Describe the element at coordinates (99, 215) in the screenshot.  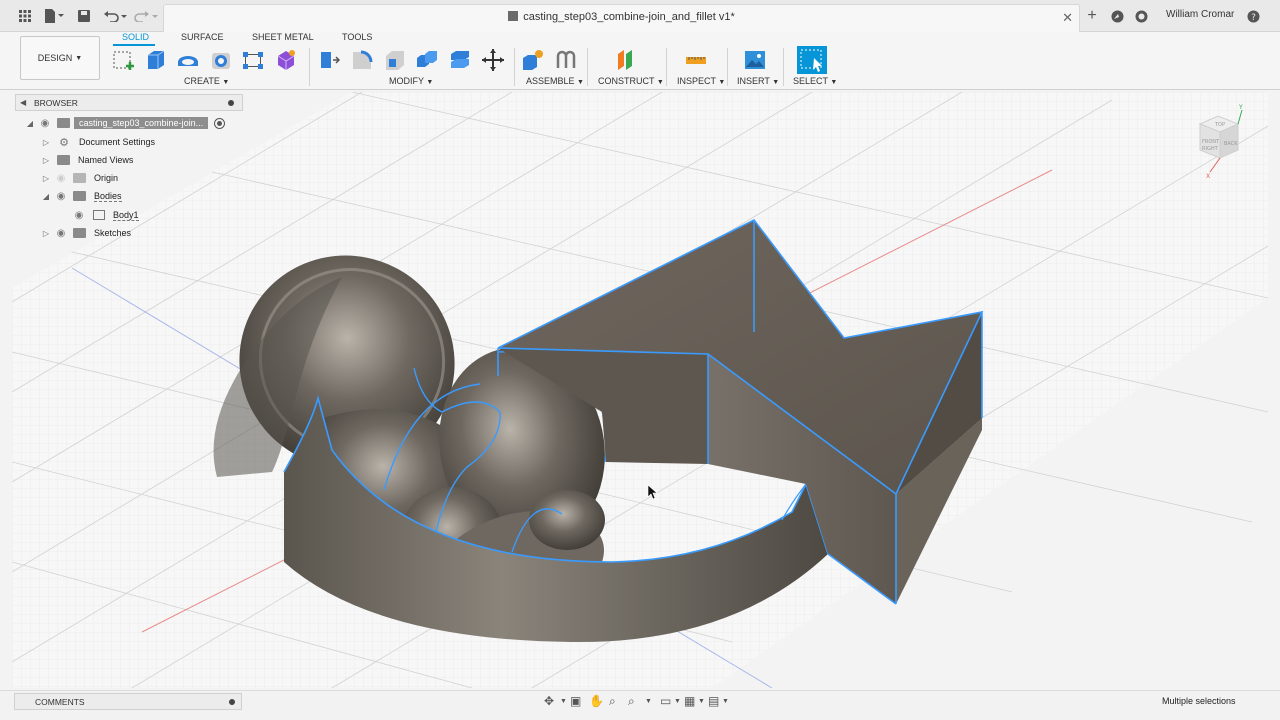
I see `body-icon` at that location.